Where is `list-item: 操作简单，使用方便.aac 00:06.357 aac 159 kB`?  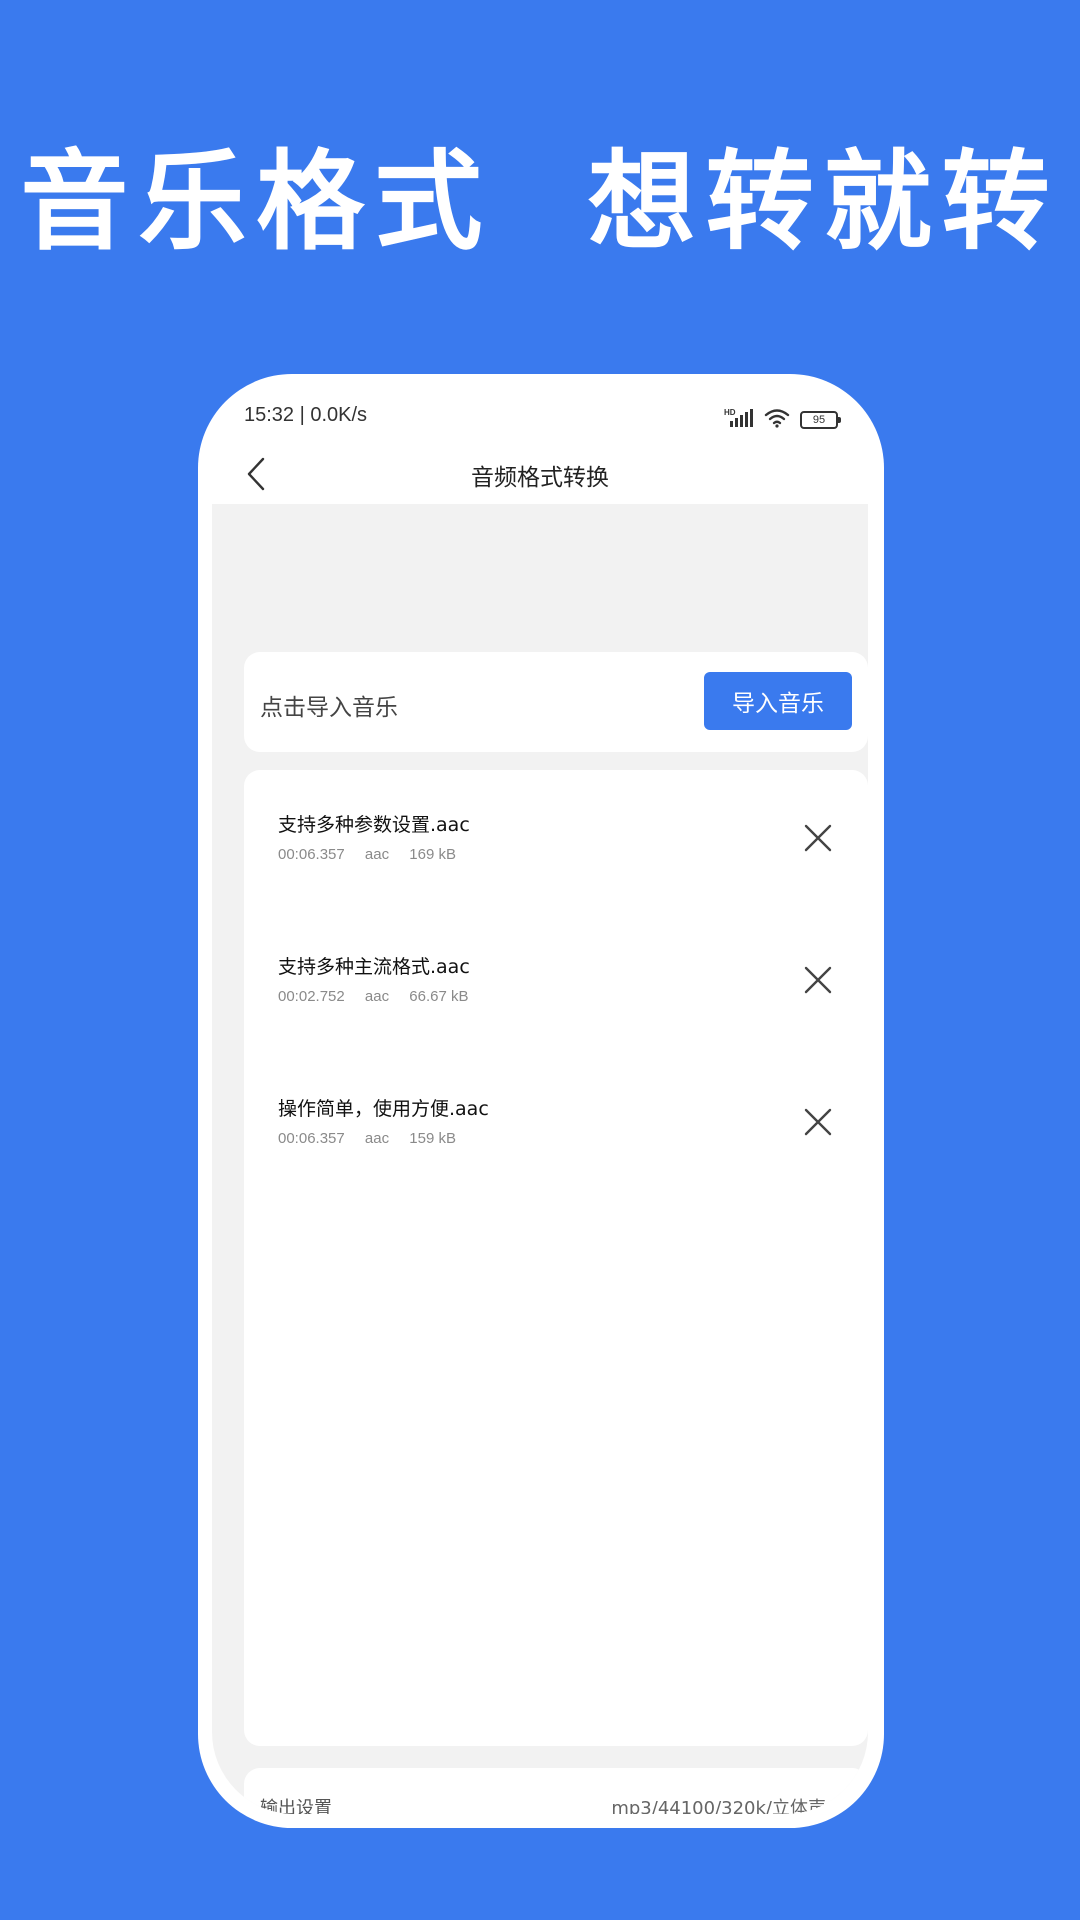 list-item: 操作简单，使用方便.aac 00:06.357 aac 159 kB is located at coordinates (556, 1144).